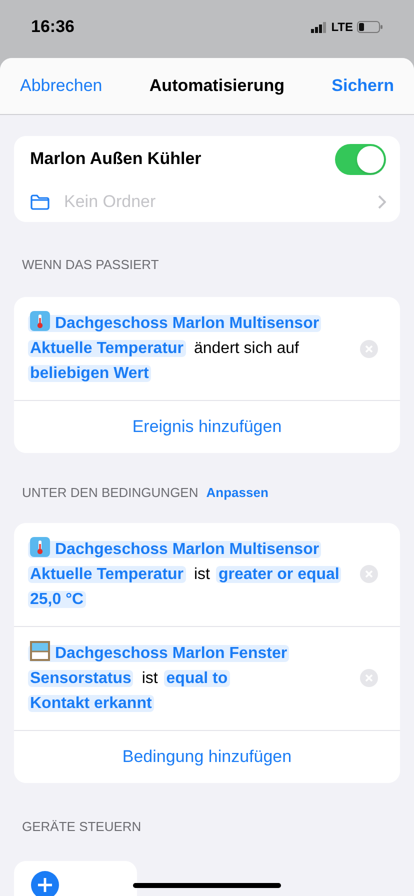 The image size is (414, 896). I want to click on value-chip: equal to, so click(197, 678).